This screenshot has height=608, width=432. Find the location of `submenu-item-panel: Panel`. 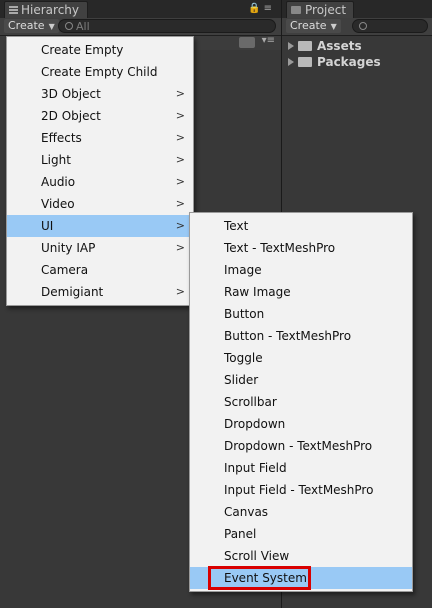

submenu-item-panel: Panel is located at coordinates (301, 534).